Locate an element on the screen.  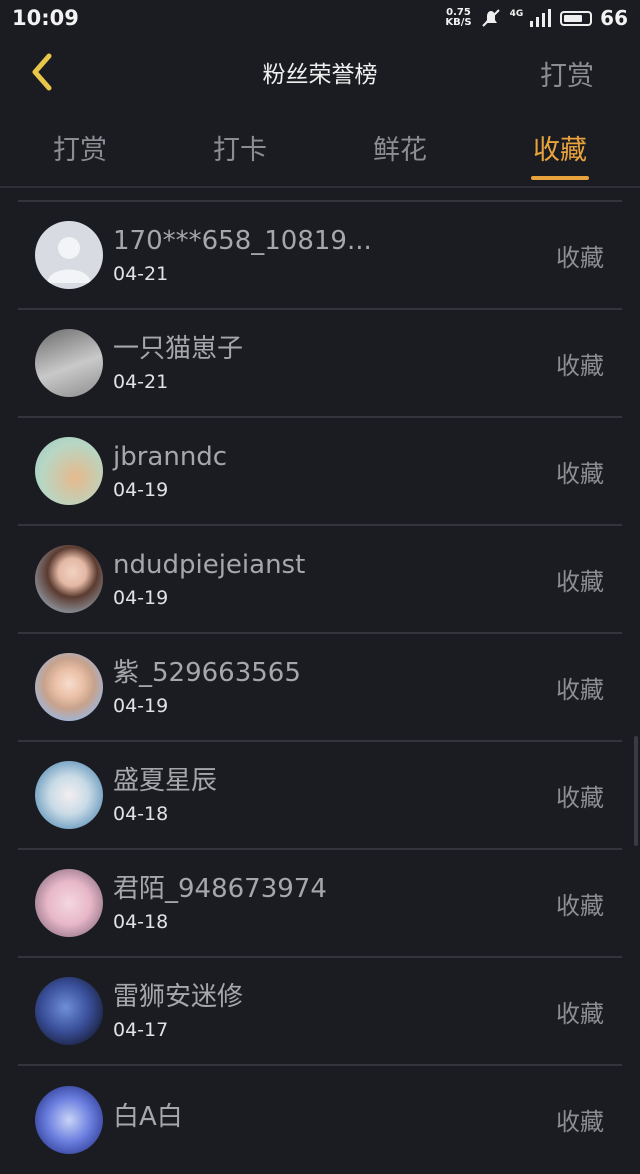
list-item: 一只猫崽子 04-21 收藏 is located at coordinates (320, 364).